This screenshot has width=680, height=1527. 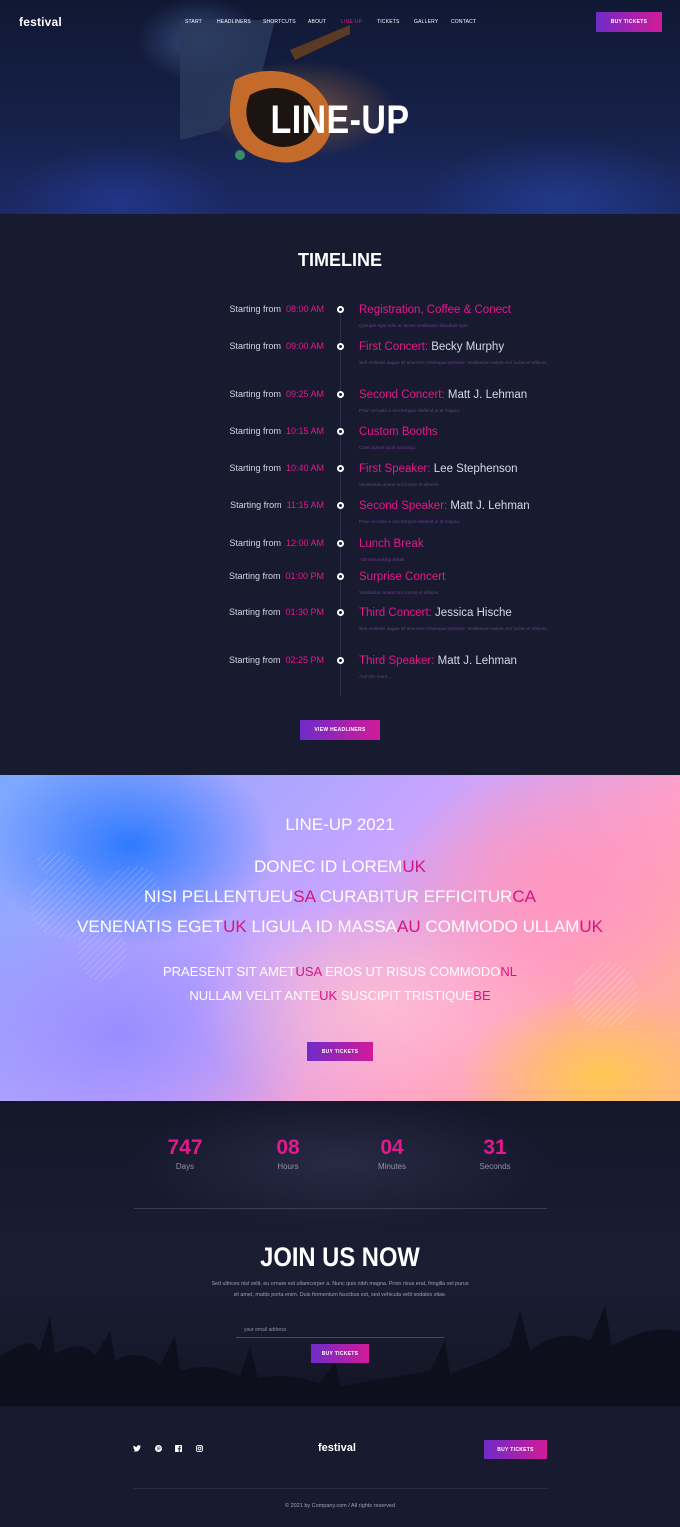 What do you see at coordinates (387, 447) in the screenshot?
I see `timeline-event-desc: Class aptent taciti sociosqu.` at bounding box center [387, 447].